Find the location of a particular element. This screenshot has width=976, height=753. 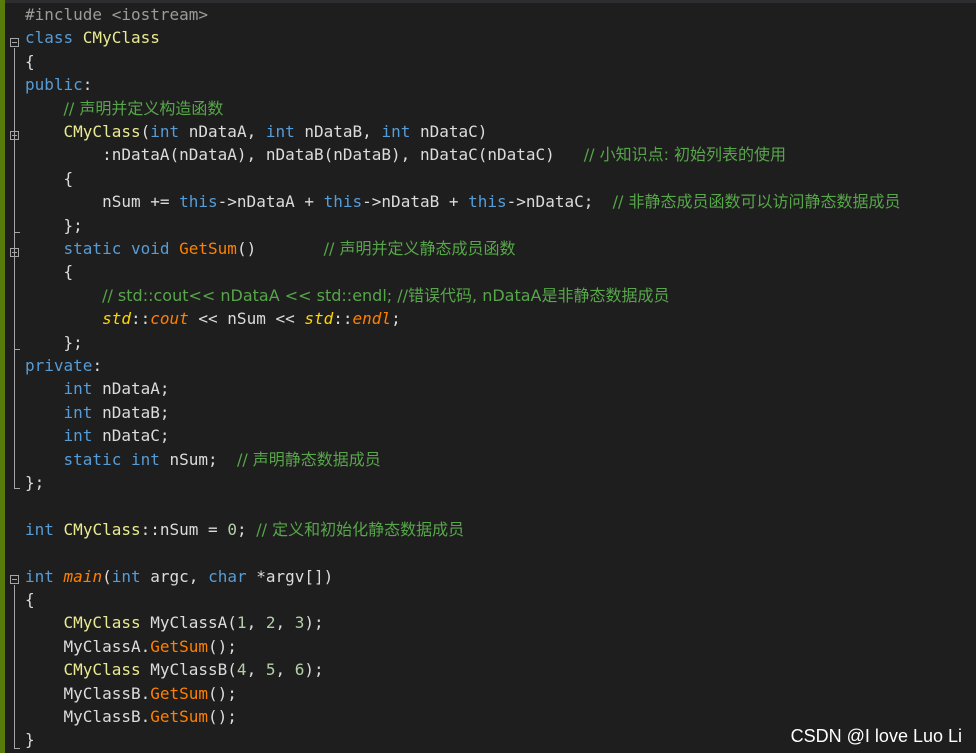

code-token: #include <iostream> is located at coordinates (117, 14).